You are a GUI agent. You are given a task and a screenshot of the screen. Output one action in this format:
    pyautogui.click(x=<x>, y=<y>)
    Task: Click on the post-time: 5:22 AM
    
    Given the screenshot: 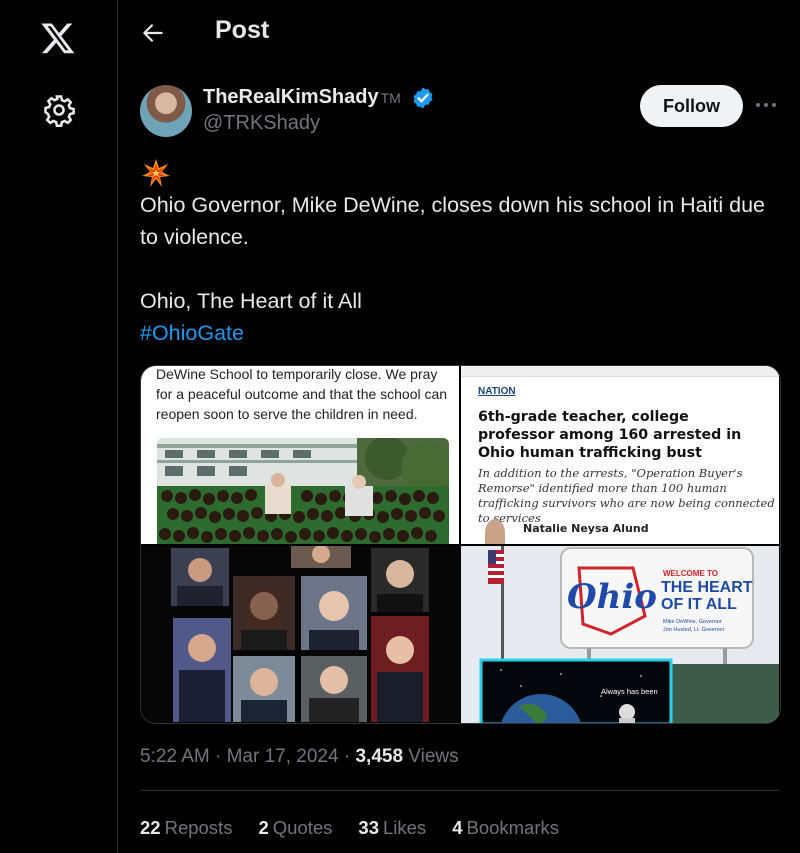 What is the action you would take?
    pyautogui.click(x=175, y=756)
    